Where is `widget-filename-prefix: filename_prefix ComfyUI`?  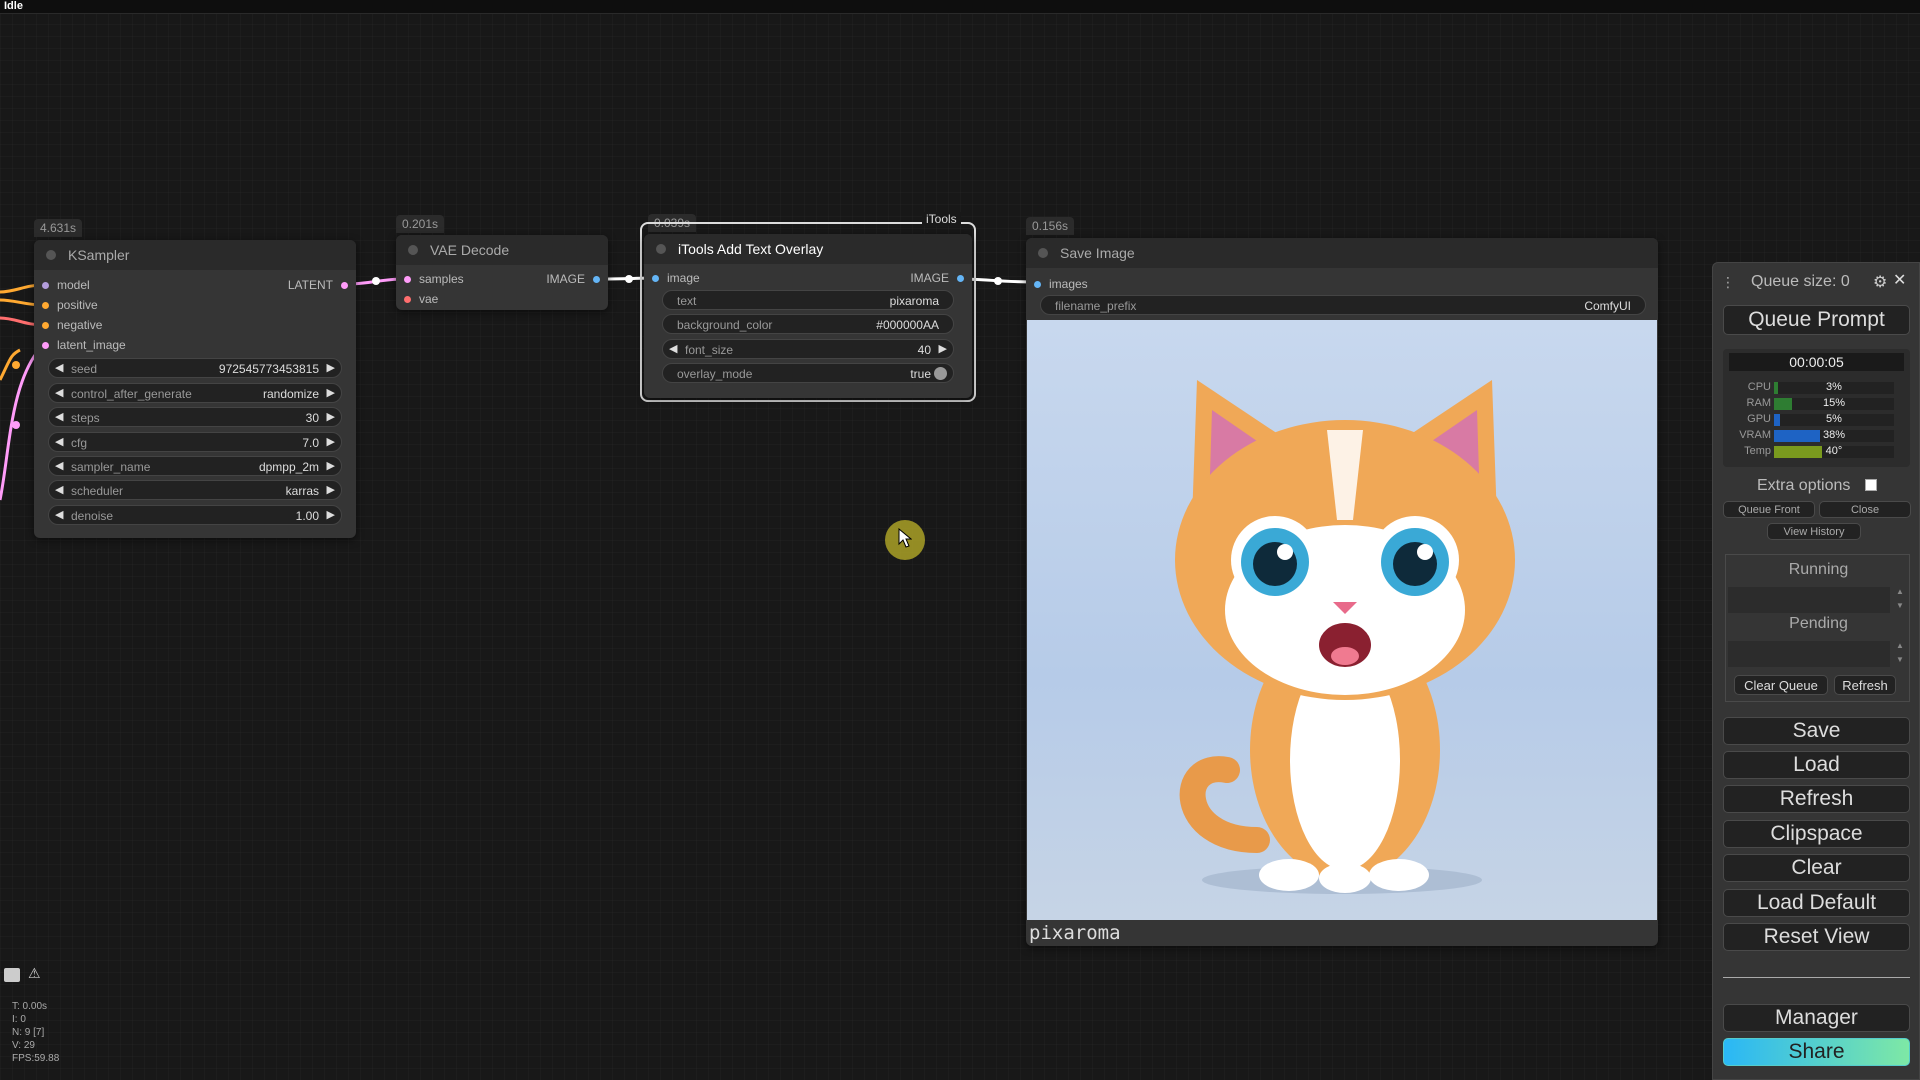
widget-filename-prefix: filename_prefix ComfyUI is located at coordinates (1343, 305).